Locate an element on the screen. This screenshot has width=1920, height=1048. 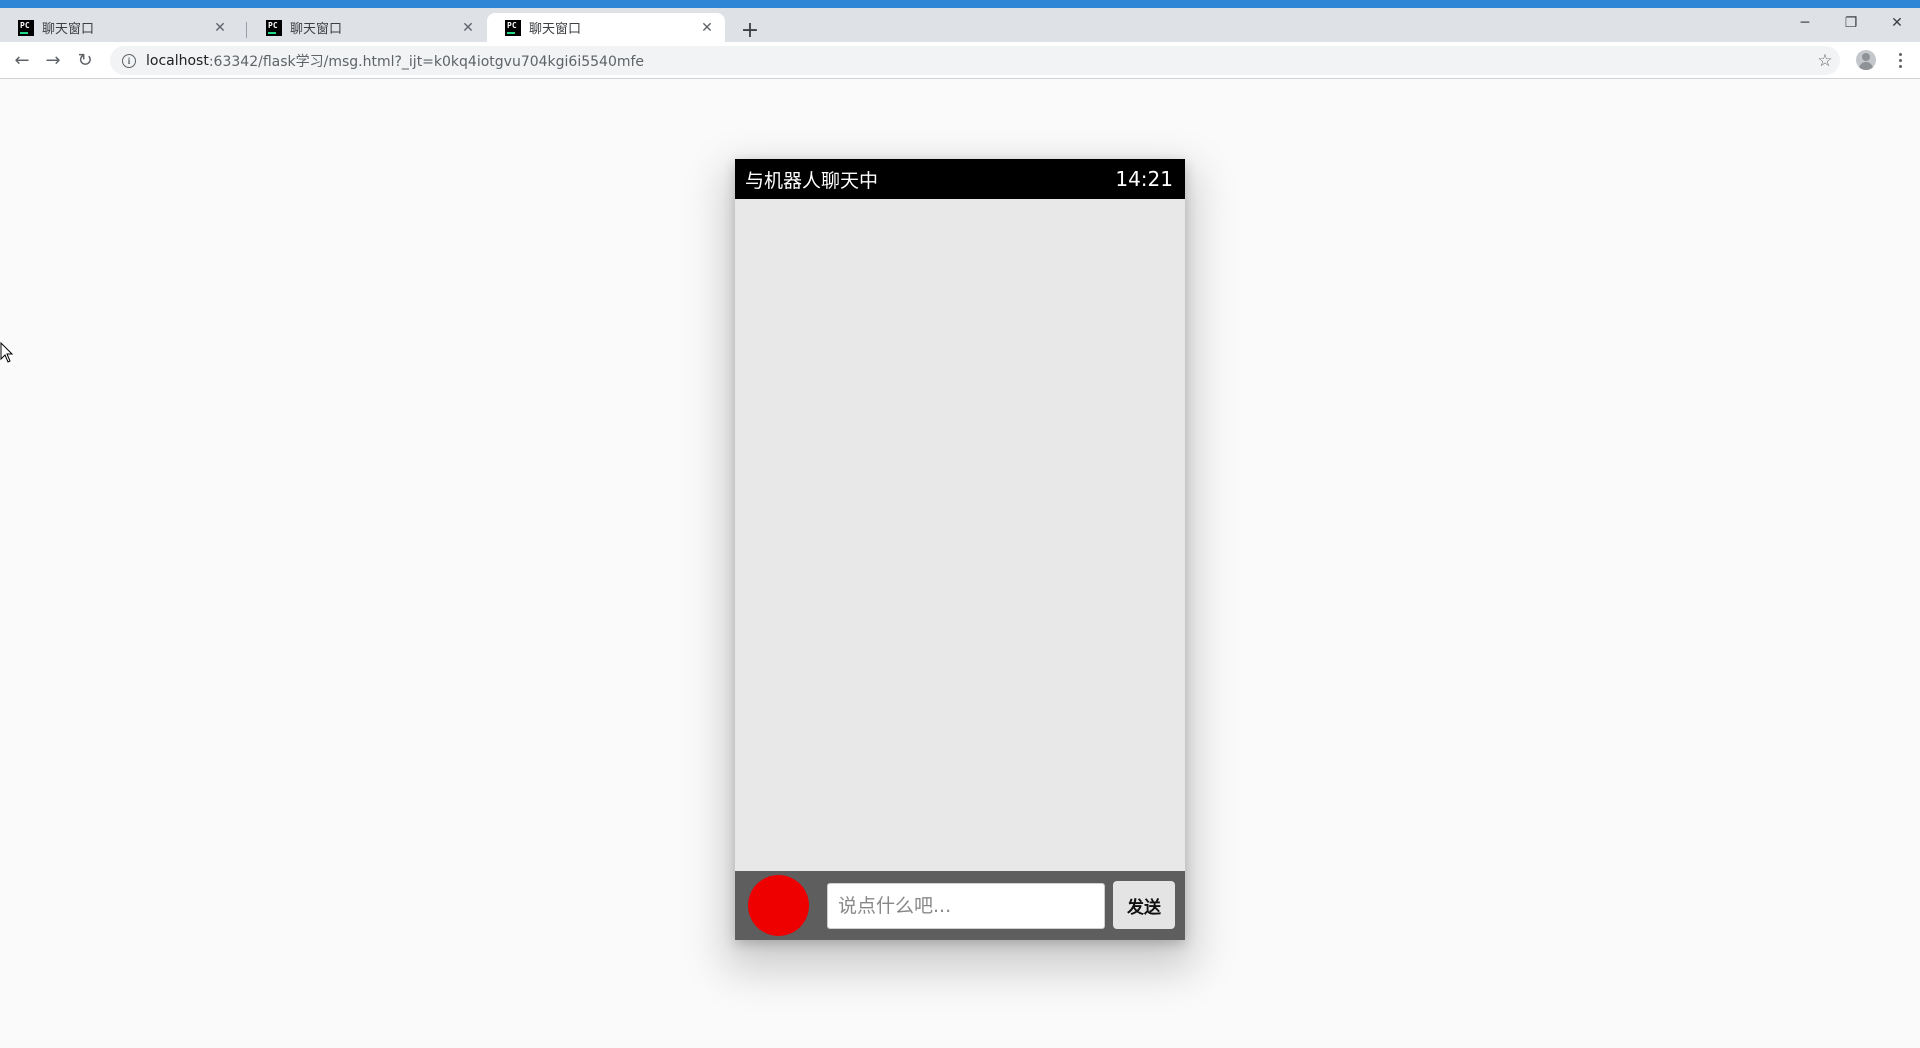
forward-arrow-icon: → is located at coordinates (53, 60).